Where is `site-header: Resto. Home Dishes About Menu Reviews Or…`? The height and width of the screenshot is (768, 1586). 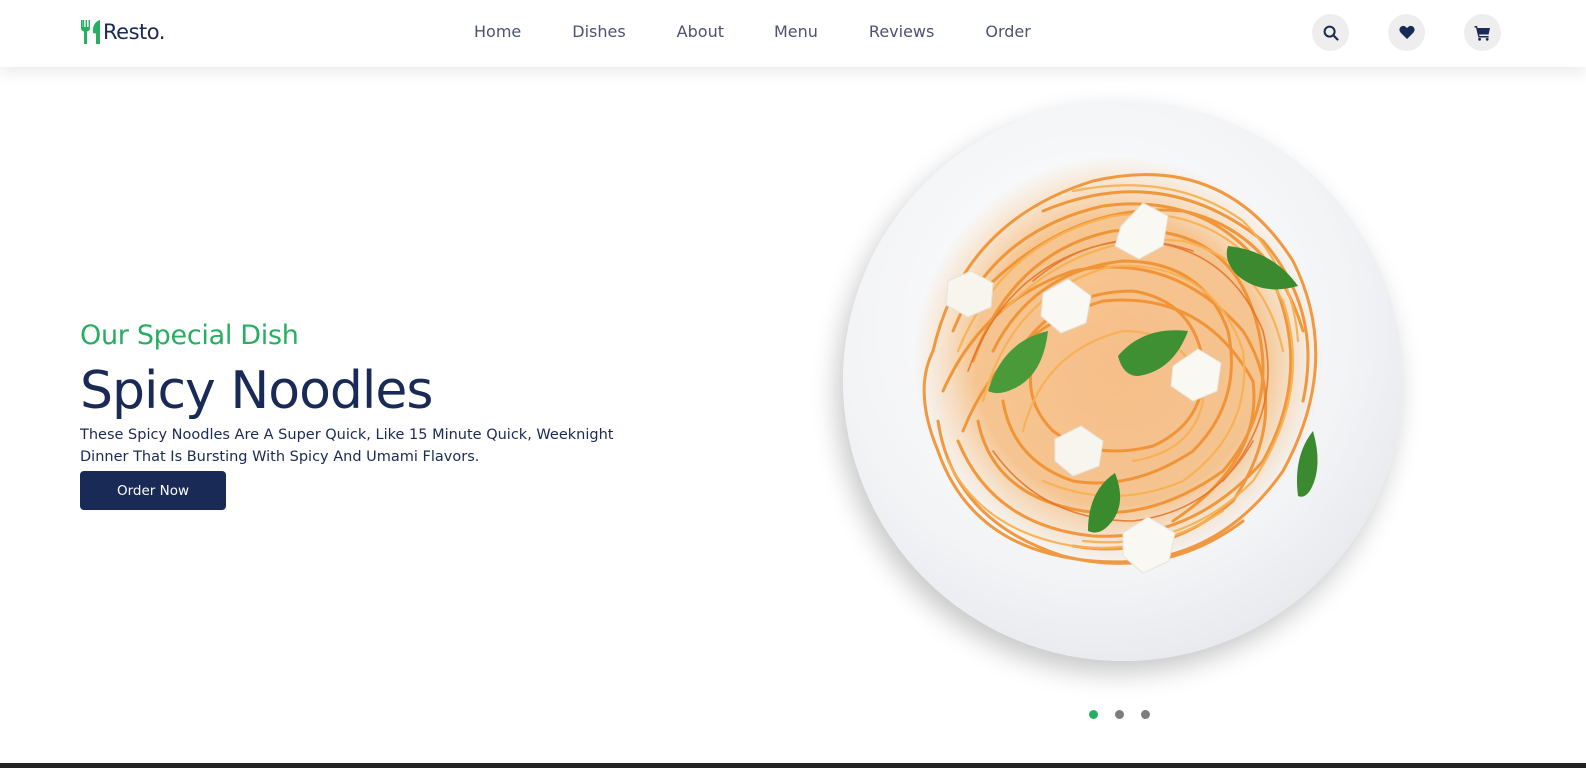 site-header: Resto. Home Dishes About Menu Reviews Or… is located at coordinates (793, 33).